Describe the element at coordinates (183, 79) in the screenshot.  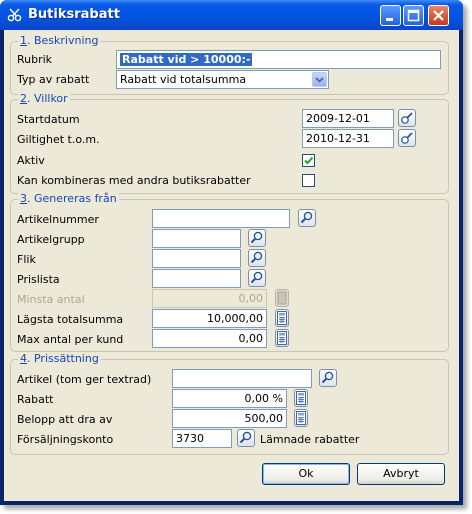
I see `typ-av-rabatt-value: Rabatt vid totalsumma` at that location.